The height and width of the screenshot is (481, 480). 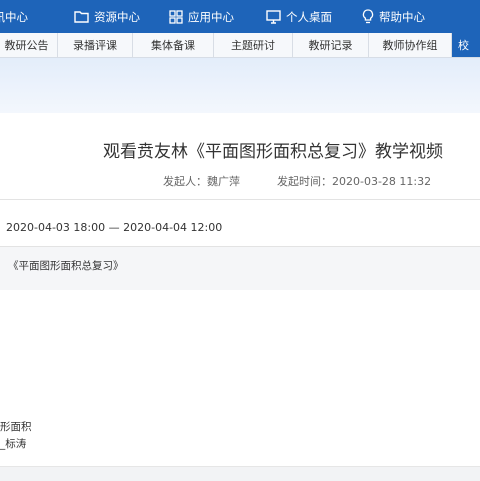 What do you see at coordinates (81, 17) in the screenshot?
I see `folder-icon` at bounding box center [81, 17].